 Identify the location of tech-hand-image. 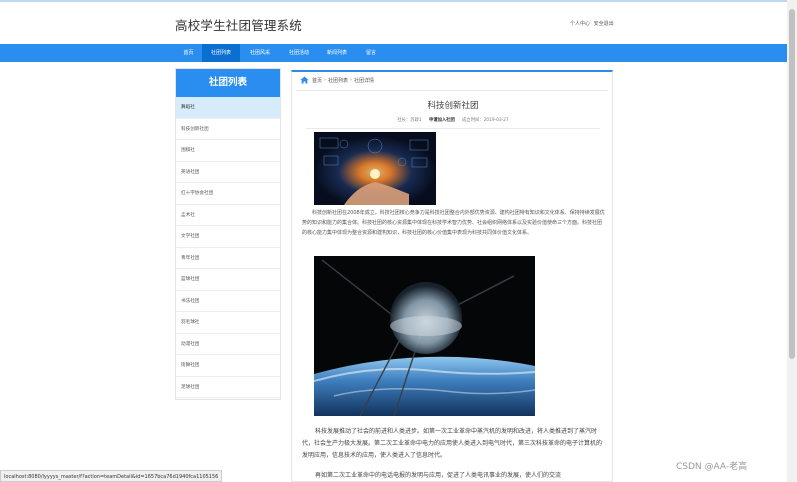
(375, 168).